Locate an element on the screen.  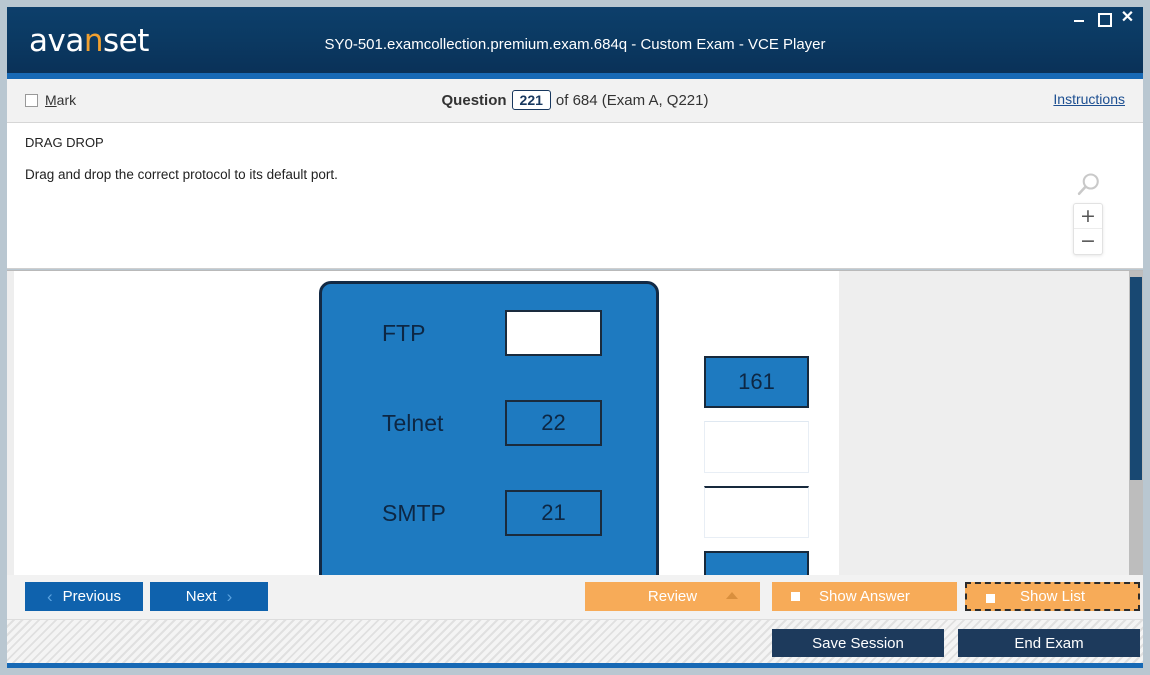
instructions-link: Instructions is located at coordinates (1089, 99).